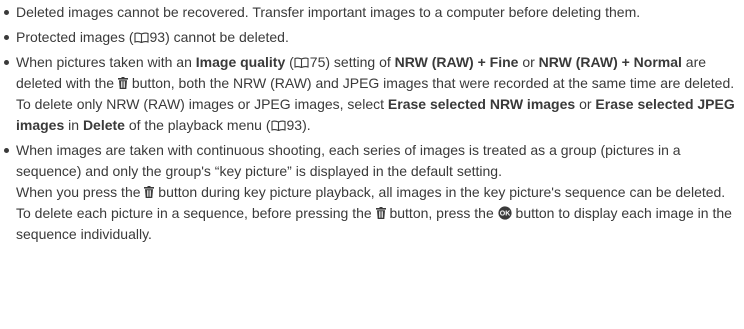  Describe the element at coordinates (73, 125) in the screenshot. I see `note-text: in` at that location.